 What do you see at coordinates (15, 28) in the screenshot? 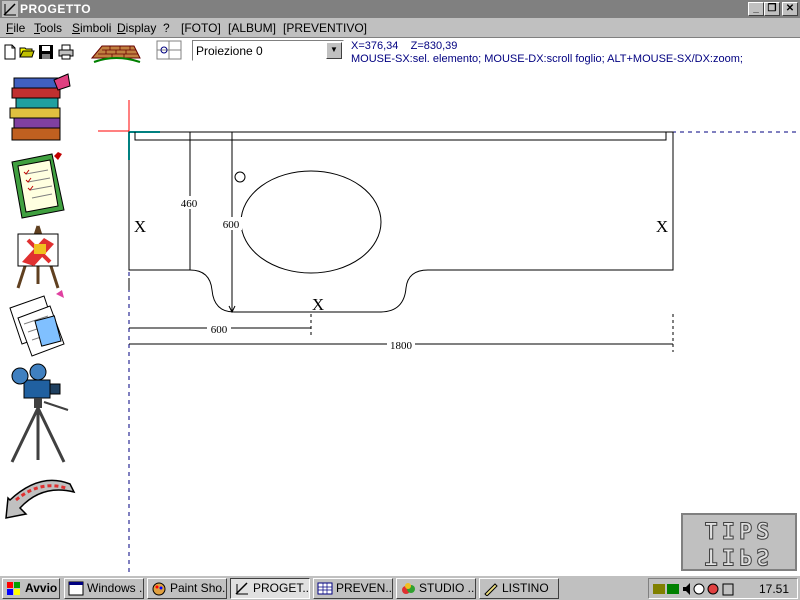
I see `menu-file: File` at bounding box center [15, 28].